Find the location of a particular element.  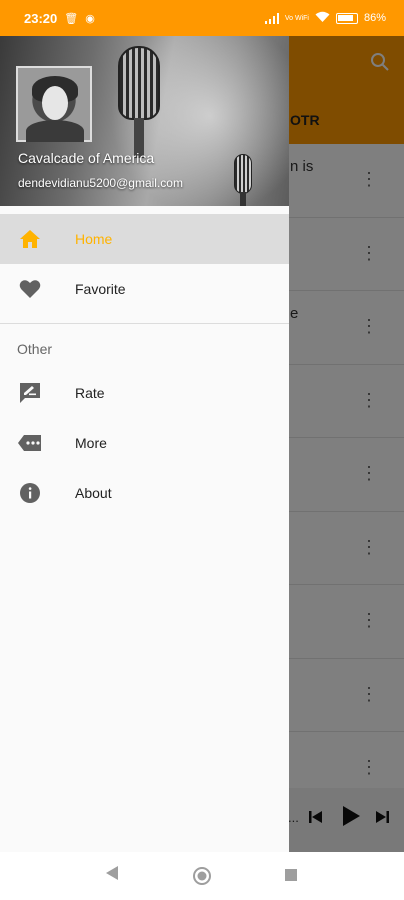

system-nav-bar is located at coordinates (202, 876).